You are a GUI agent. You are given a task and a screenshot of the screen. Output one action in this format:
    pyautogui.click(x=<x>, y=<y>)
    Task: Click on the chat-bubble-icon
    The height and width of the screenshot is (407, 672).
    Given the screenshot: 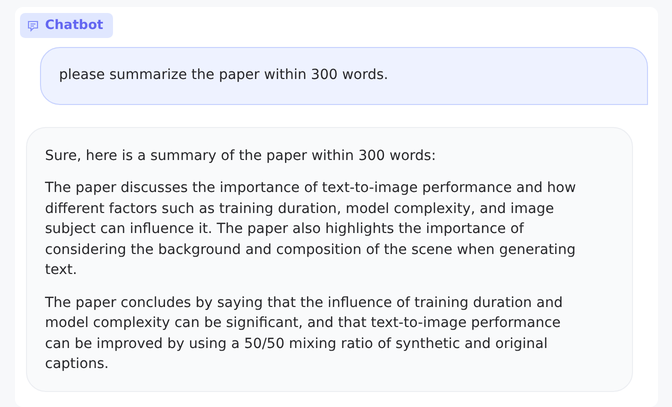 What is the action you would take?
    pyautogui.click(x=33, y=26)
    